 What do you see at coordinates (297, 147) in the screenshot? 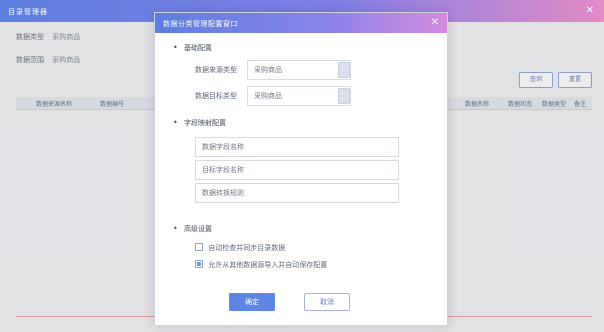
I see `mapping-field-1: 数据字段名称` at bounding box center [297, 147].